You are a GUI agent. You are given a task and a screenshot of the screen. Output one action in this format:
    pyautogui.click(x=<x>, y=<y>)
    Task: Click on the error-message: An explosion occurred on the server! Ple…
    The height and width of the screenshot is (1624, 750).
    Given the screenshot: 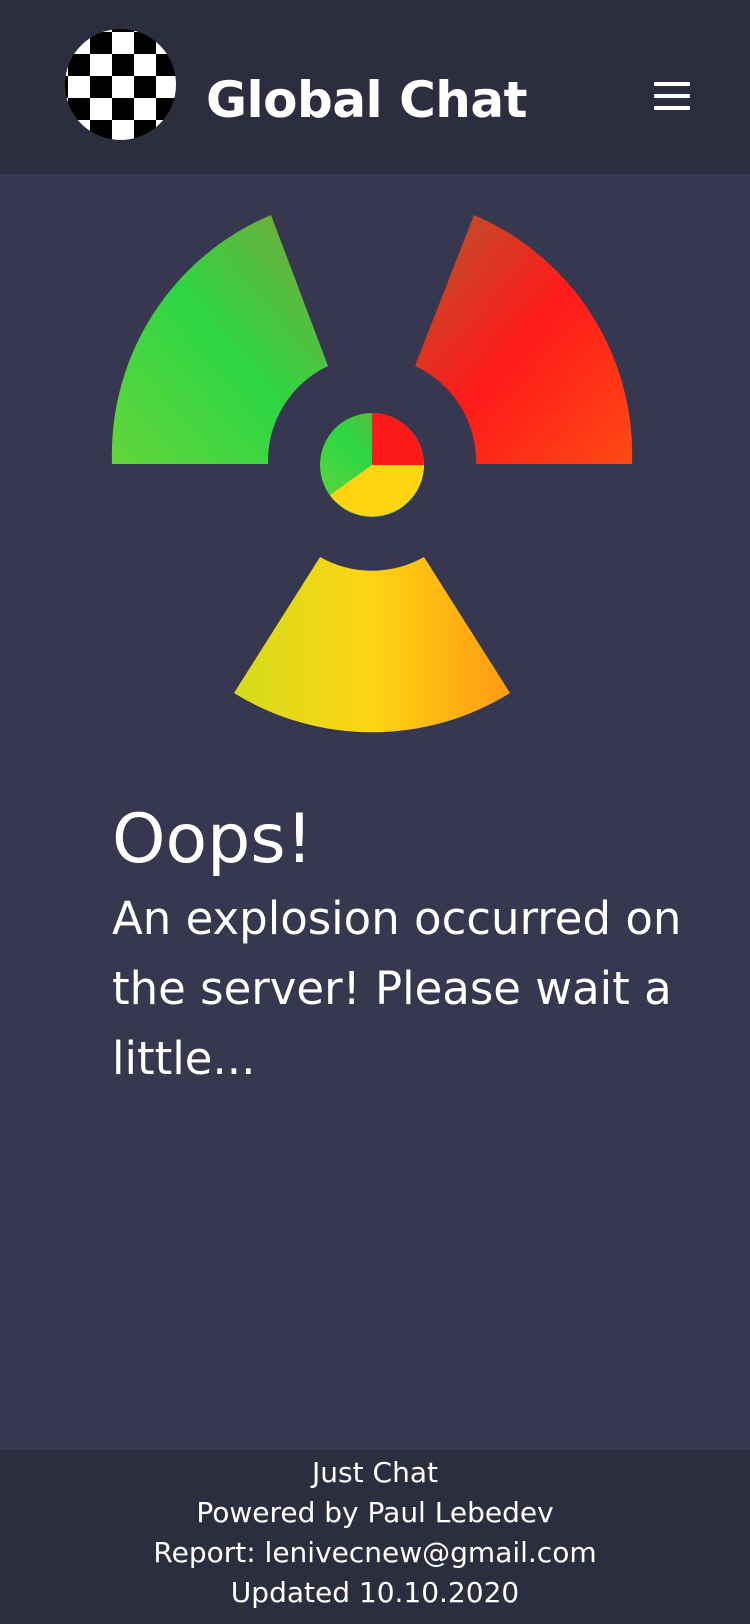 What is the action you would take?
    pyautogui.click(x=397, y=988)
    